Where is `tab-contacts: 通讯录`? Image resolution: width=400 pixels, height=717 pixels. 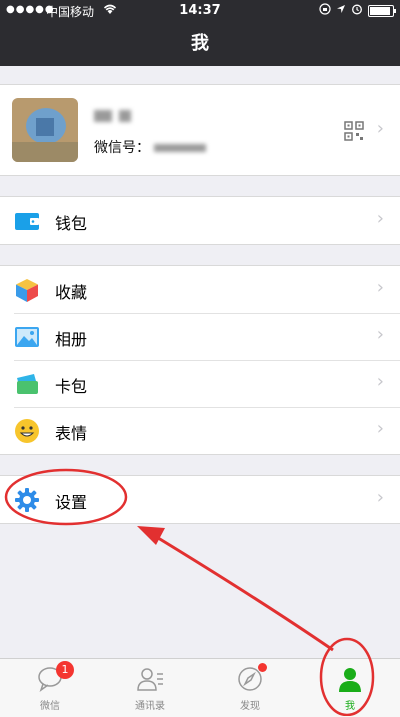
tab-contacts: 通讯录 is located at coordinates (150, 688).